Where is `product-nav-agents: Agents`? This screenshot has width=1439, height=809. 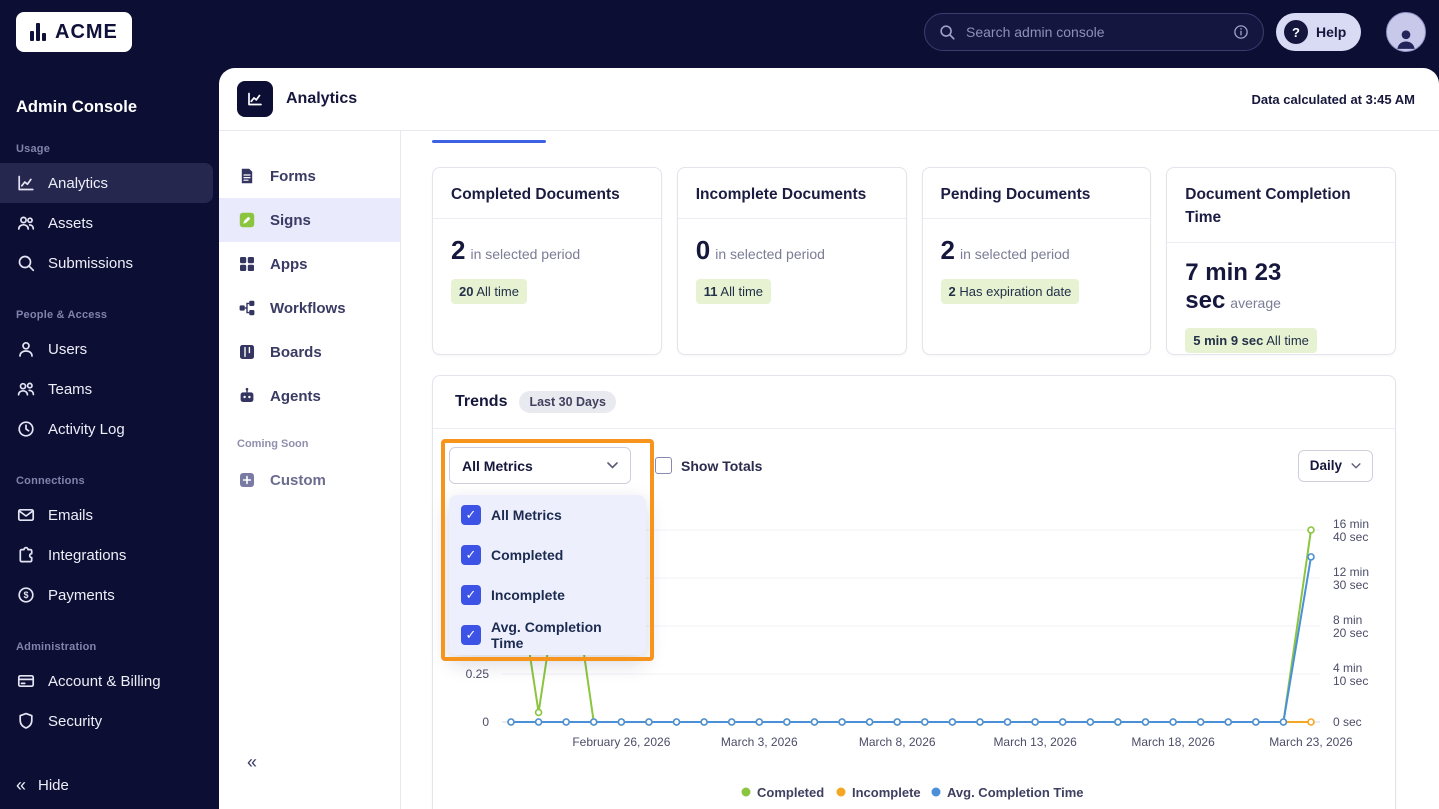 product-nav-agents: Agents is located at coordinates (309, 396).